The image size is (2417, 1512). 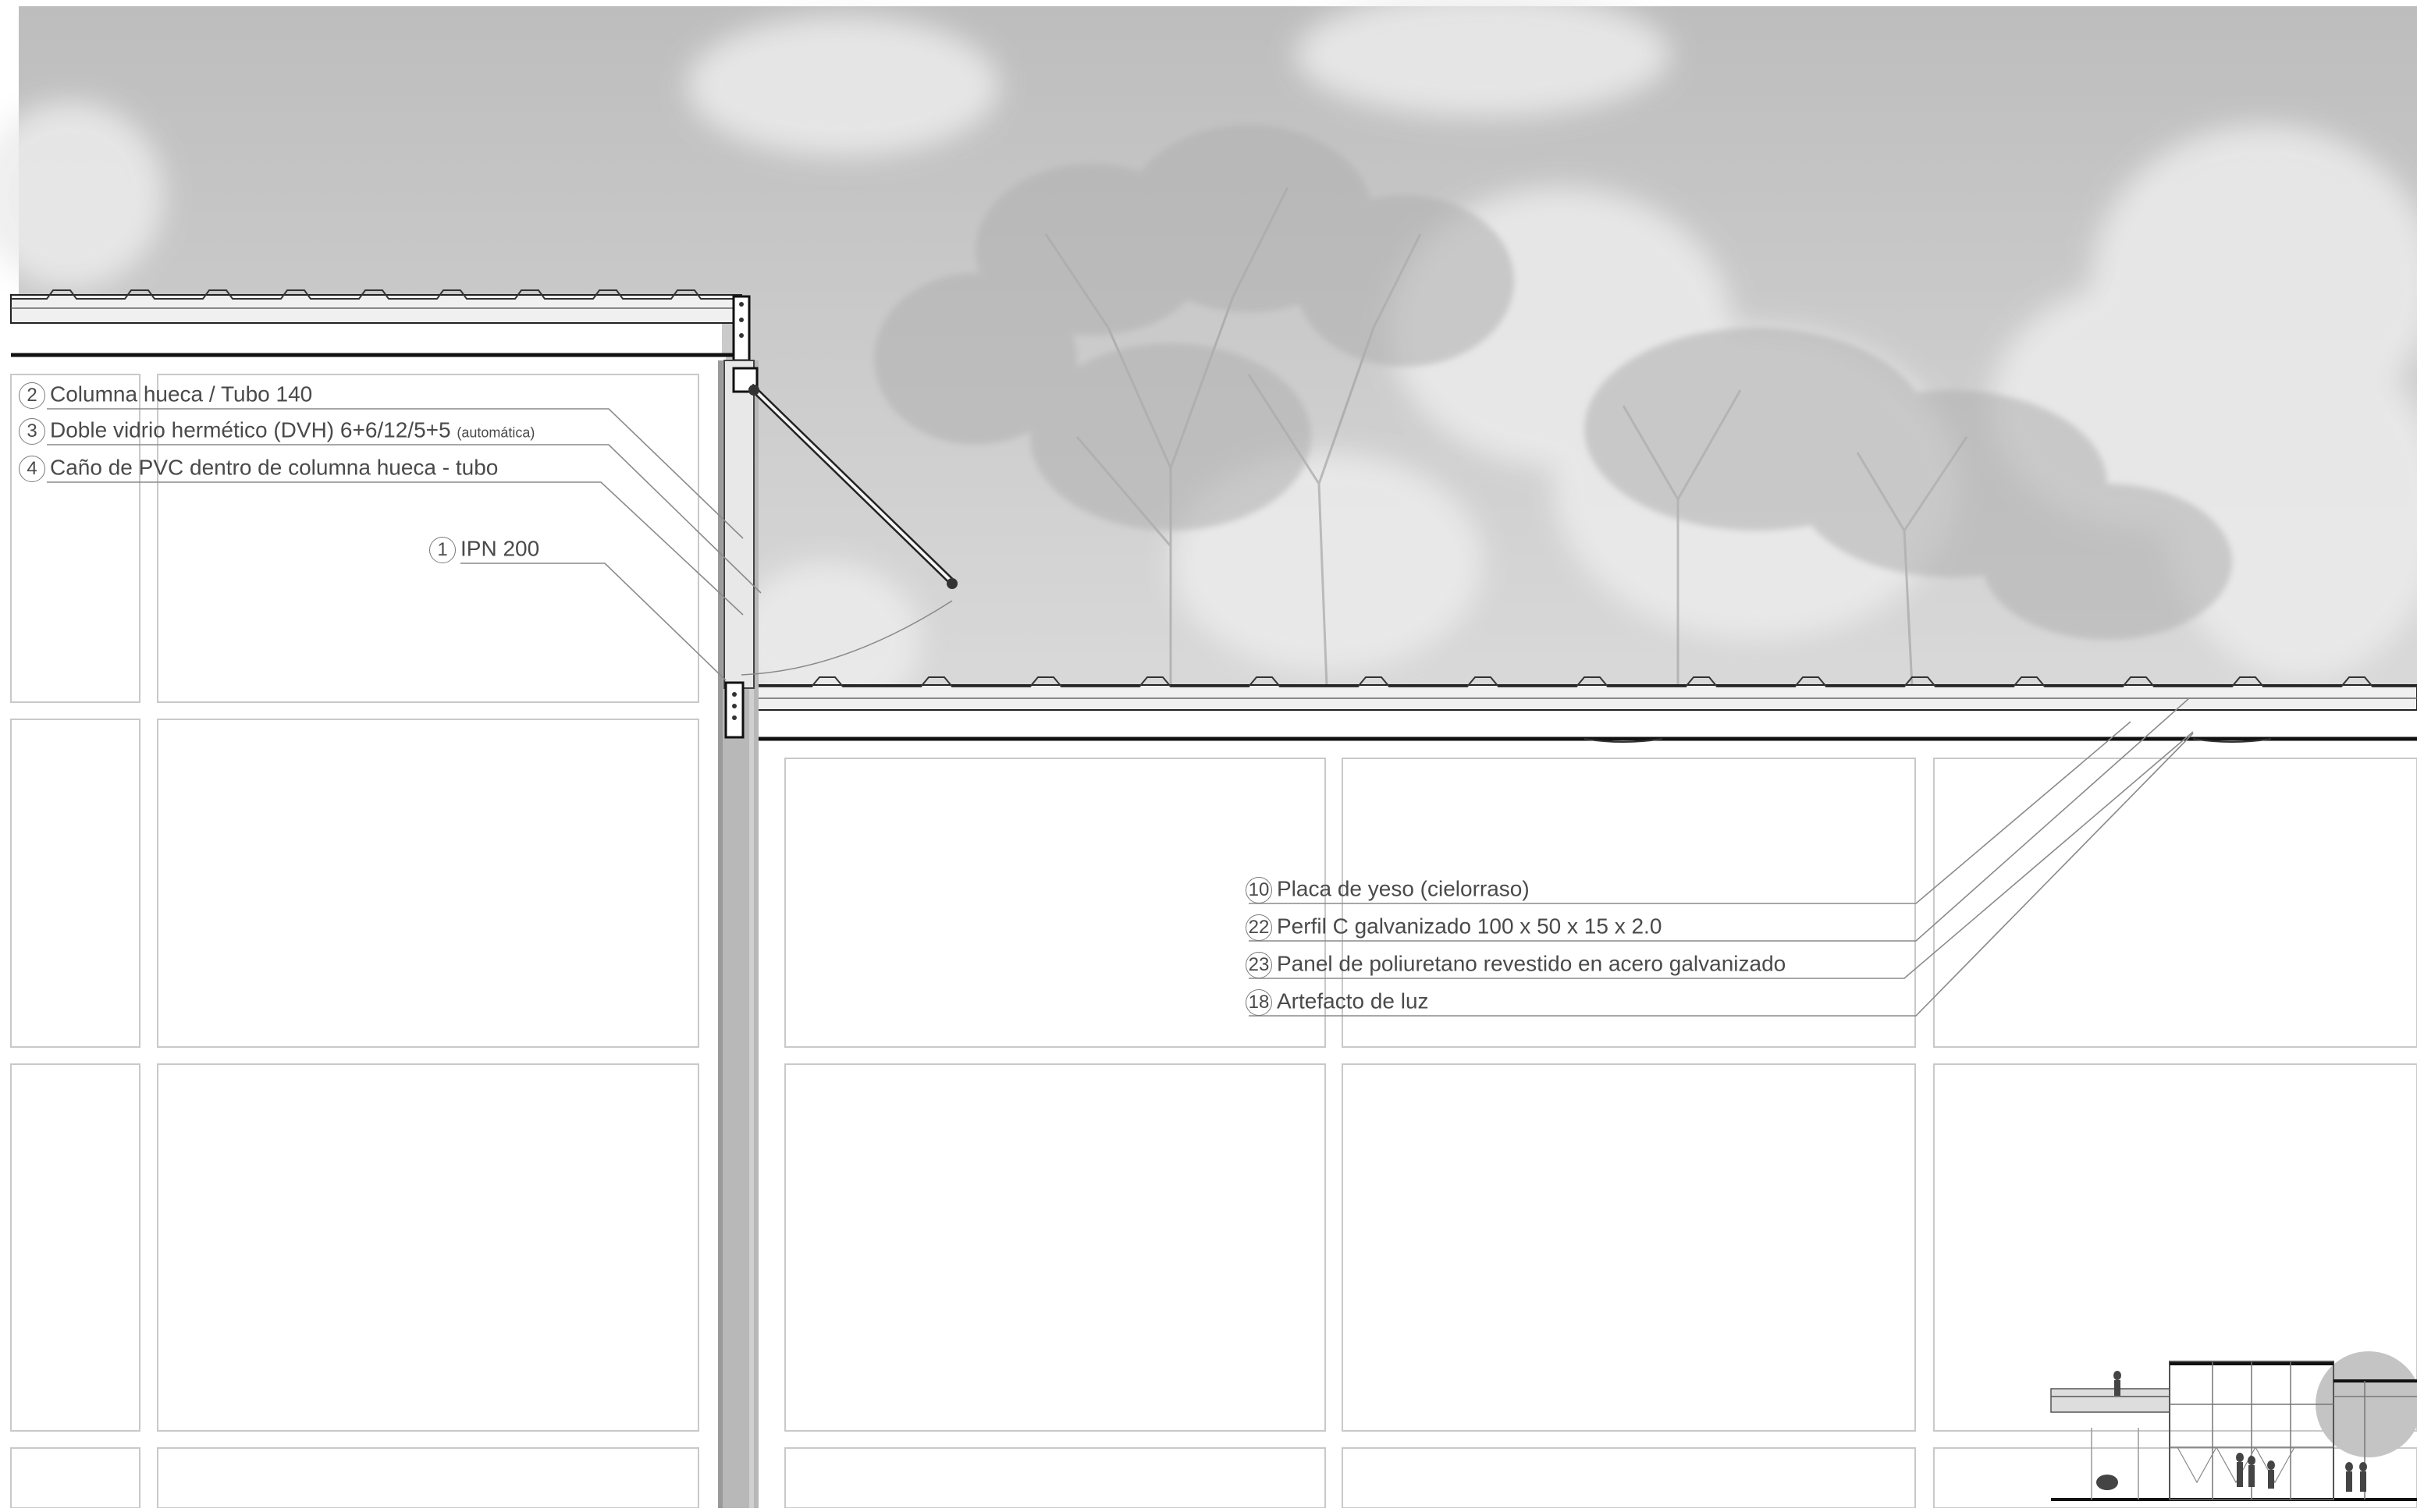 I want to click on callout-text: Doble vidrio hermético (DVH) 6+6/12/5+5, so click(x=251, y=430).